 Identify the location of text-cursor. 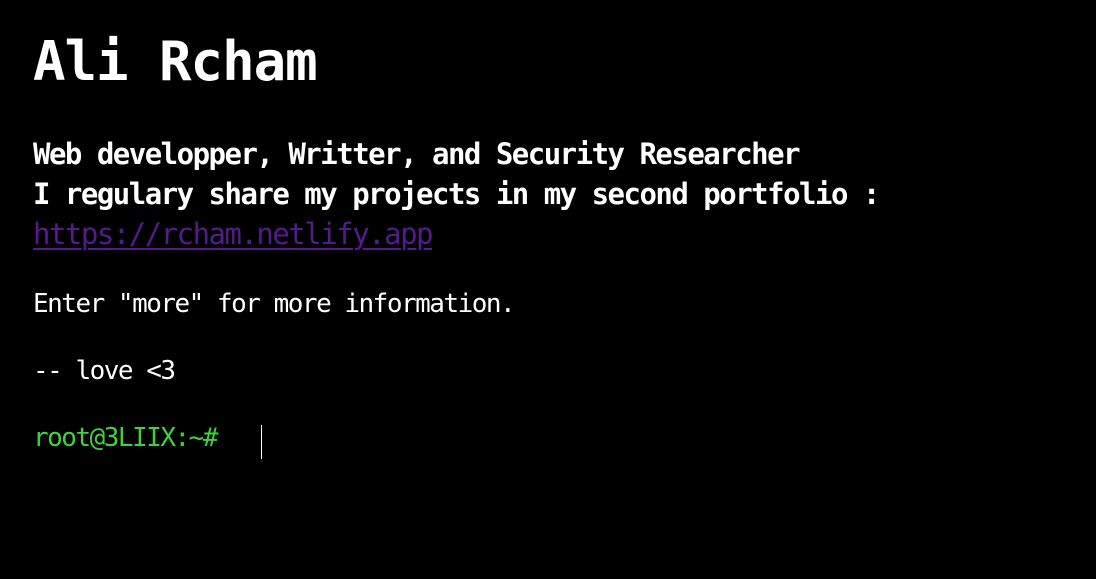
(261, 442).